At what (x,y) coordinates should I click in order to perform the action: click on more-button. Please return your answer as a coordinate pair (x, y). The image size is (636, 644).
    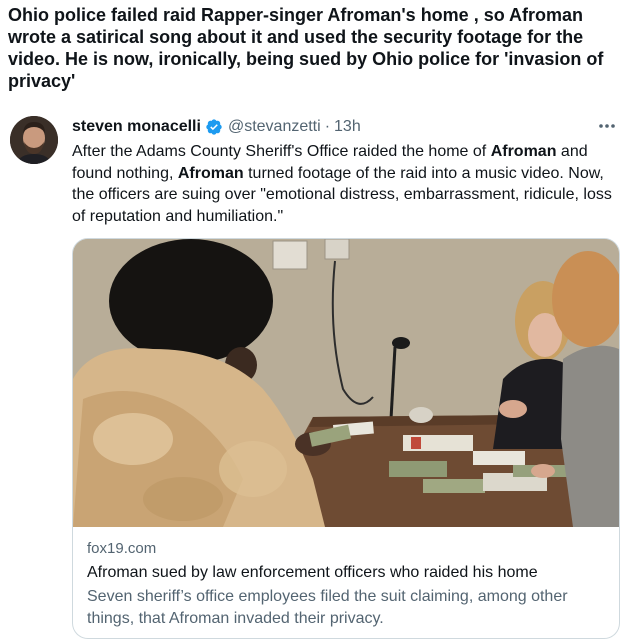
    Looking at the image, I should click on (607, 126).